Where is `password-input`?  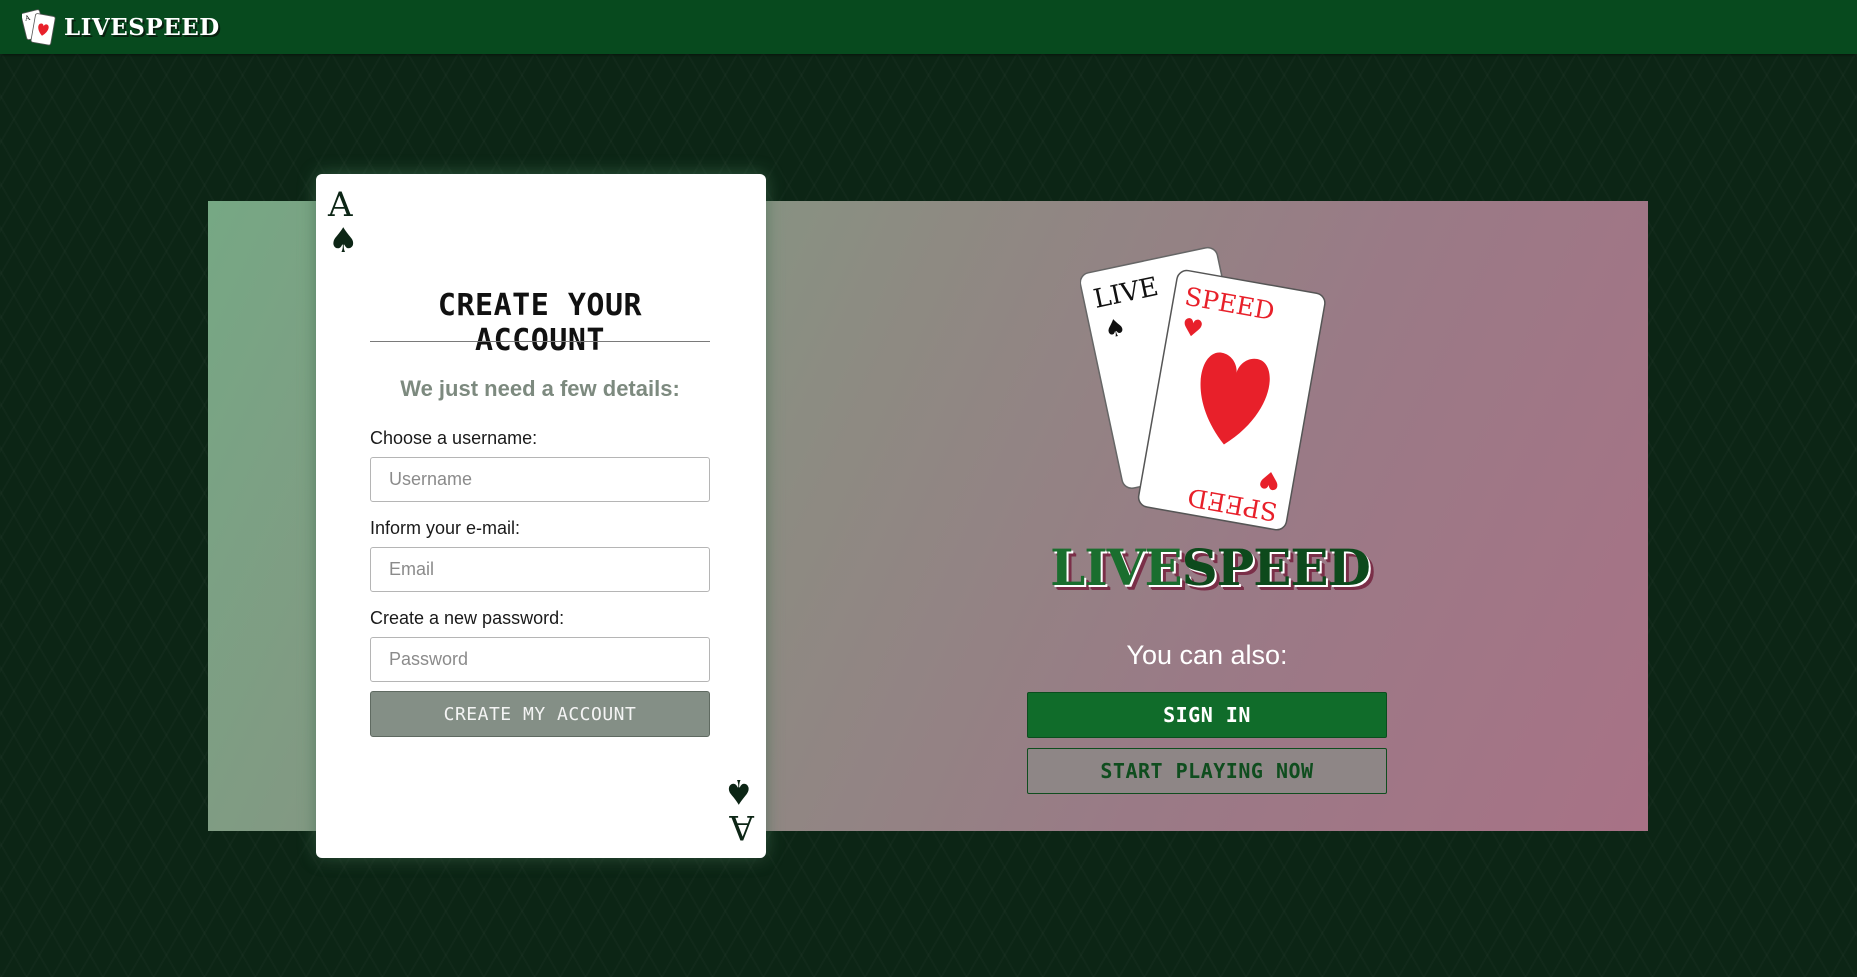
password-input is located at coordinates (540, 659).